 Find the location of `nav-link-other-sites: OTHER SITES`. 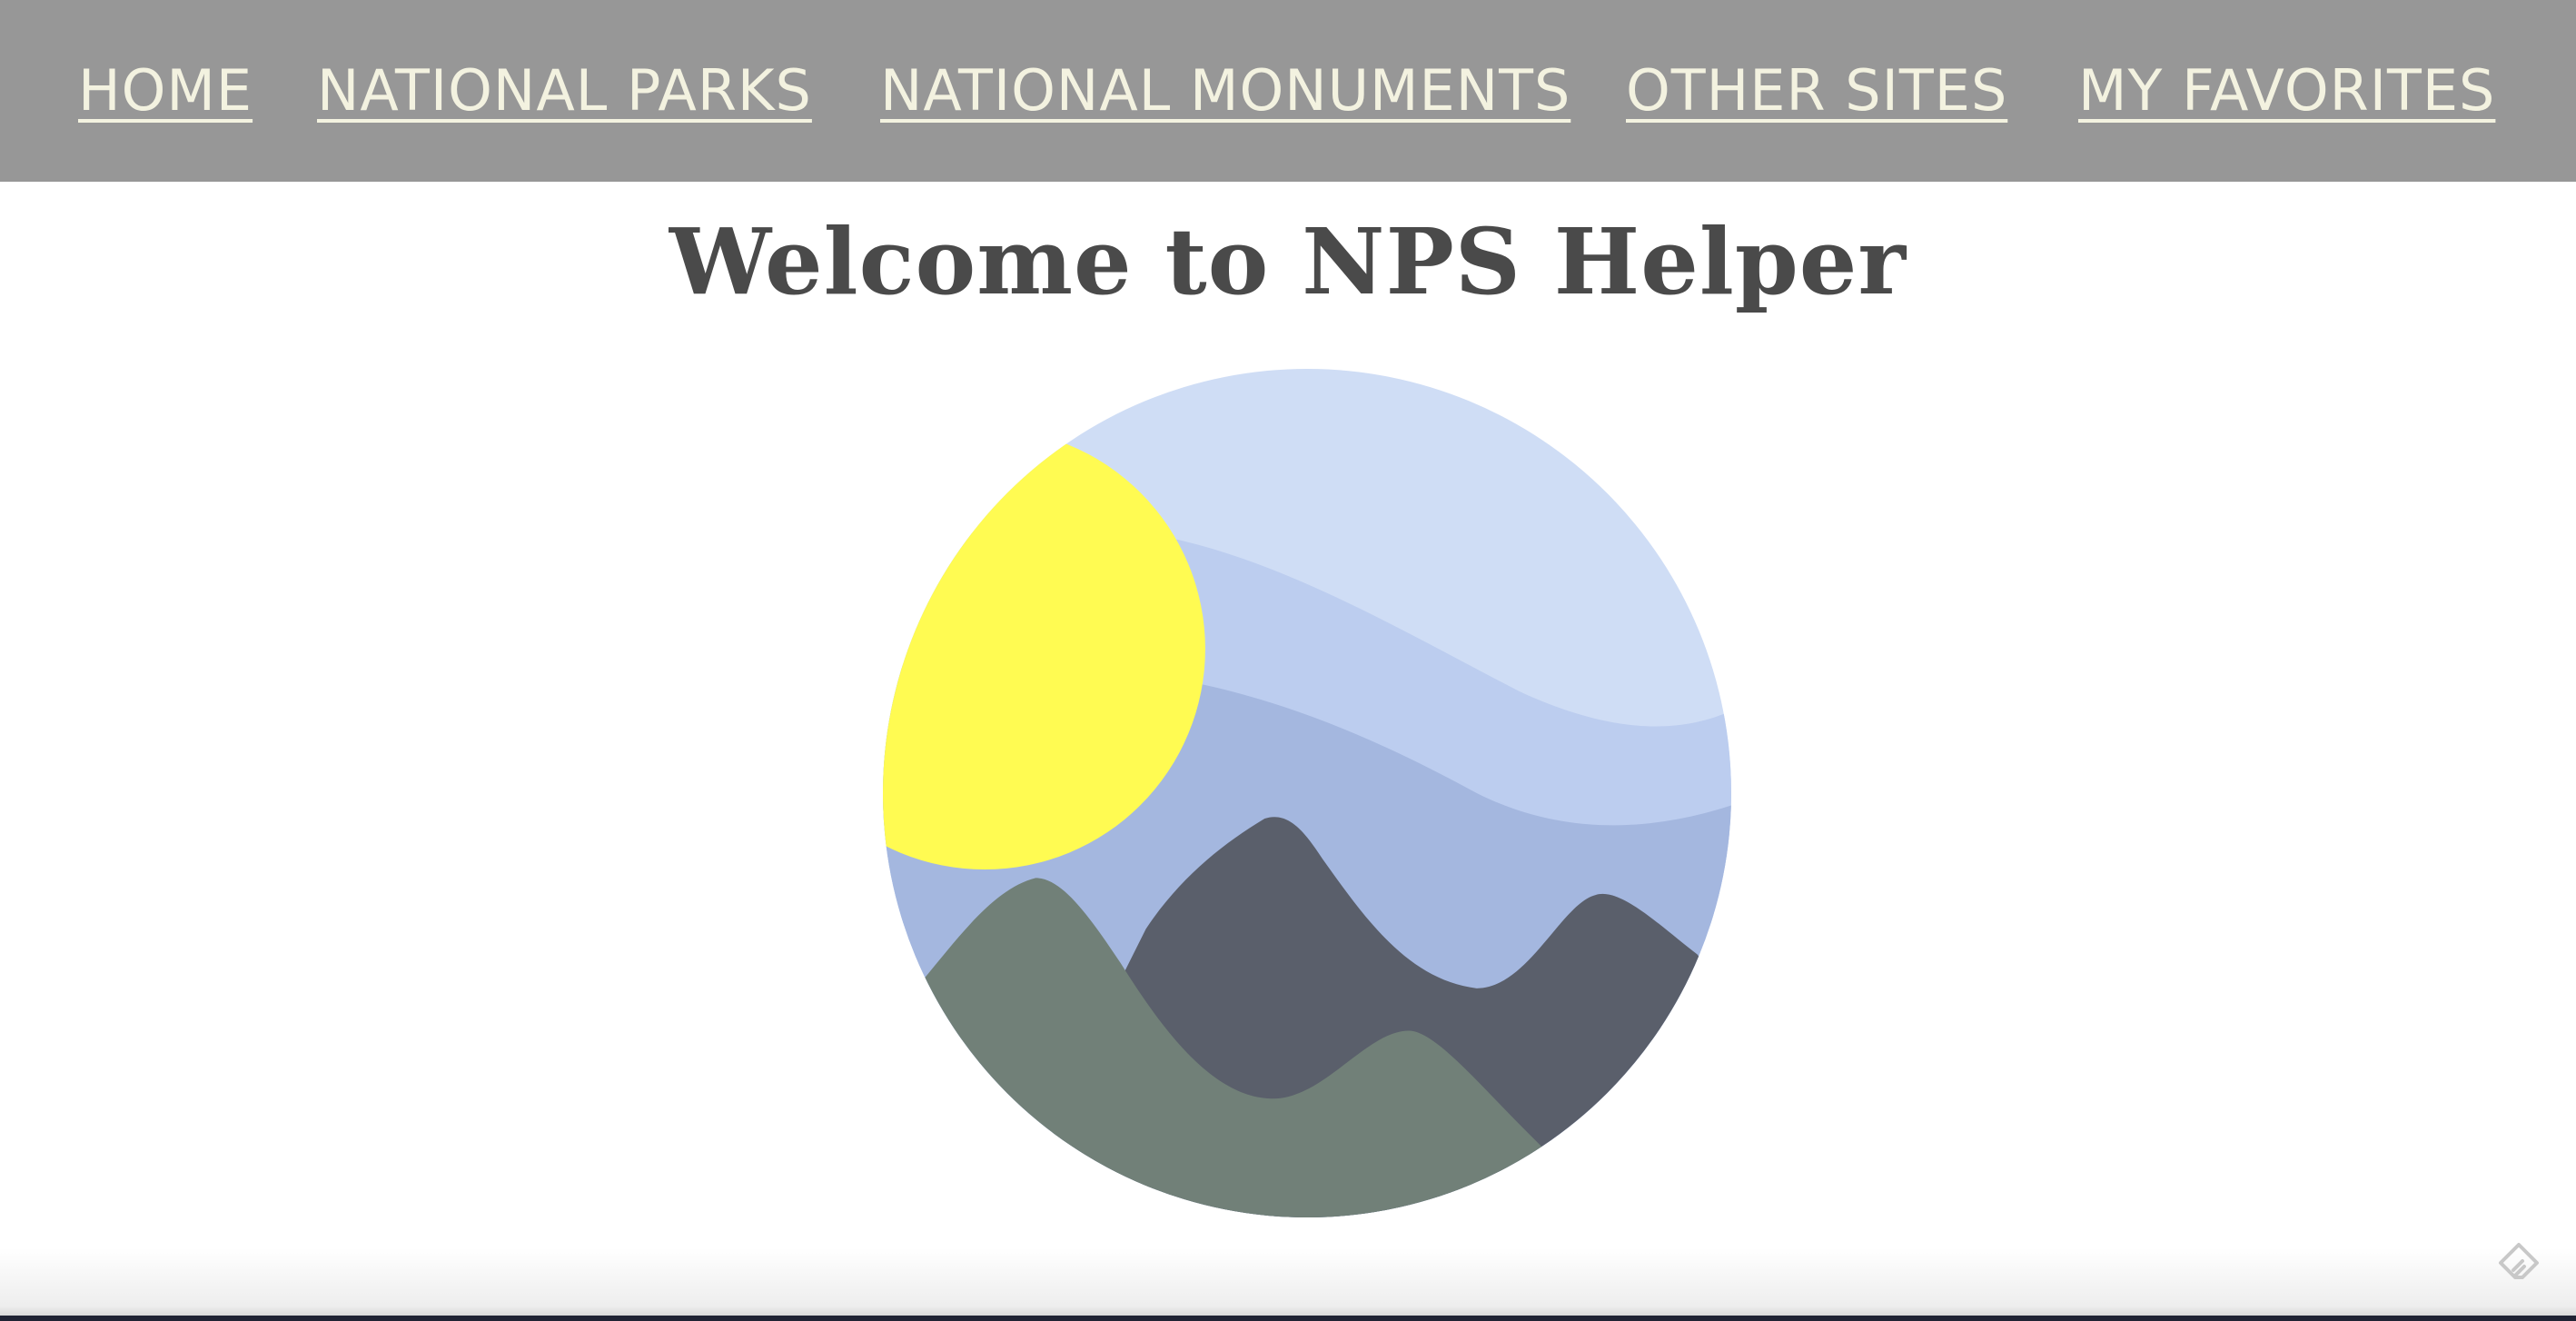

nav-link-other-sites: OTHER SITES is located at coordinates (1816, 90).